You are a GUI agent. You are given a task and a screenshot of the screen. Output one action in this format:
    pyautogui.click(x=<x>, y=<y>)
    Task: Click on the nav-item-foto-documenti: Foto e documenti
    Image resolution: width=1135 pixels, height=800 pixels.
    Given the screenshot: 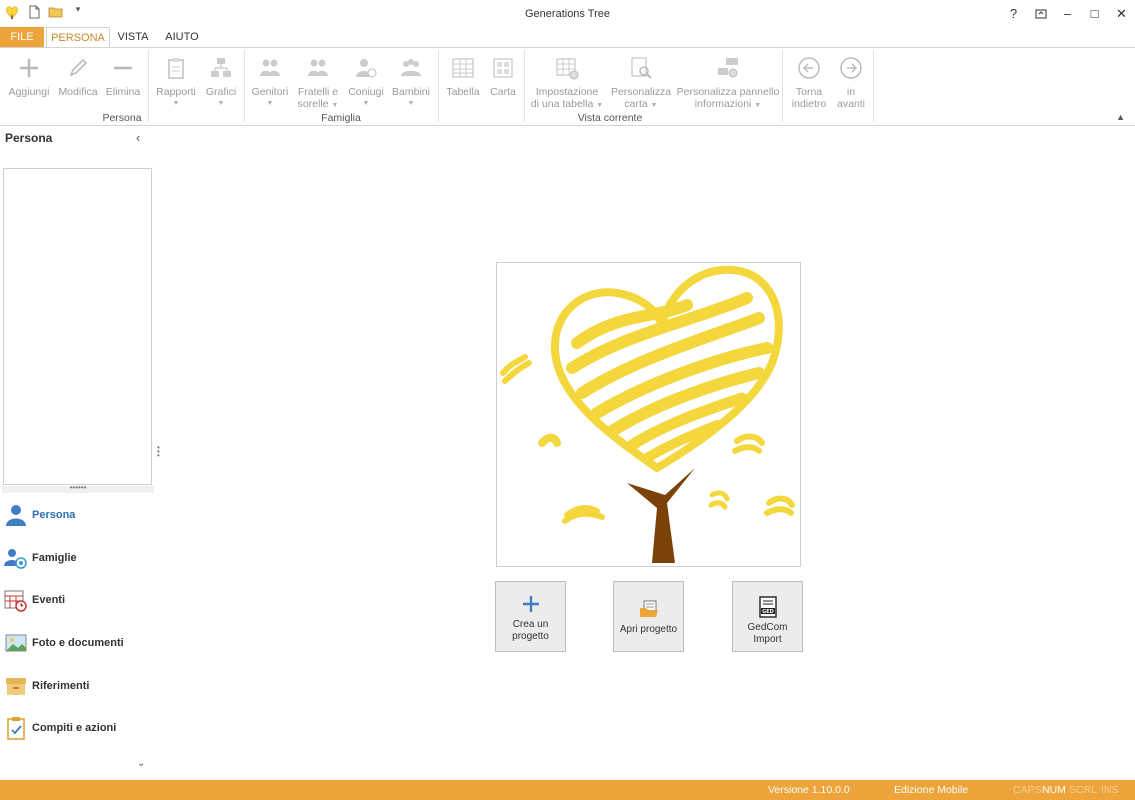 What is the action you would take?
    pyautogui.click(x=78, y=643)
    